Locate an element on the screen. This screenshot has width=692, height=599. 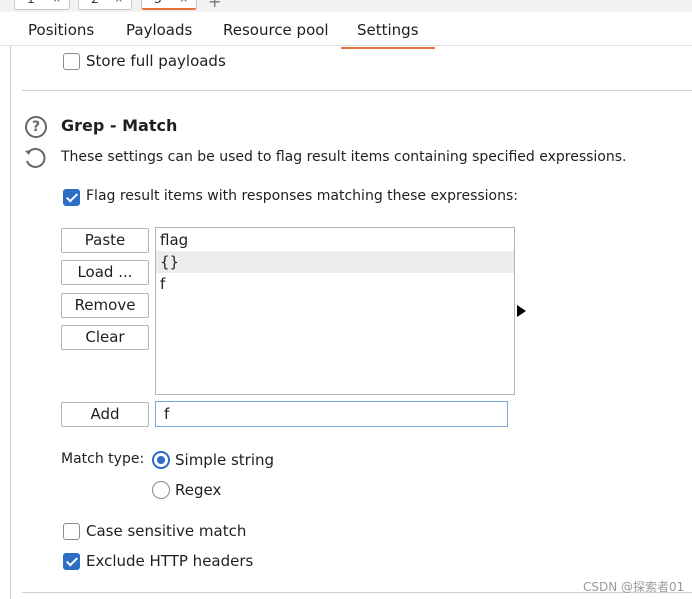
simple-string-radio is located at coordinates (161, 460).